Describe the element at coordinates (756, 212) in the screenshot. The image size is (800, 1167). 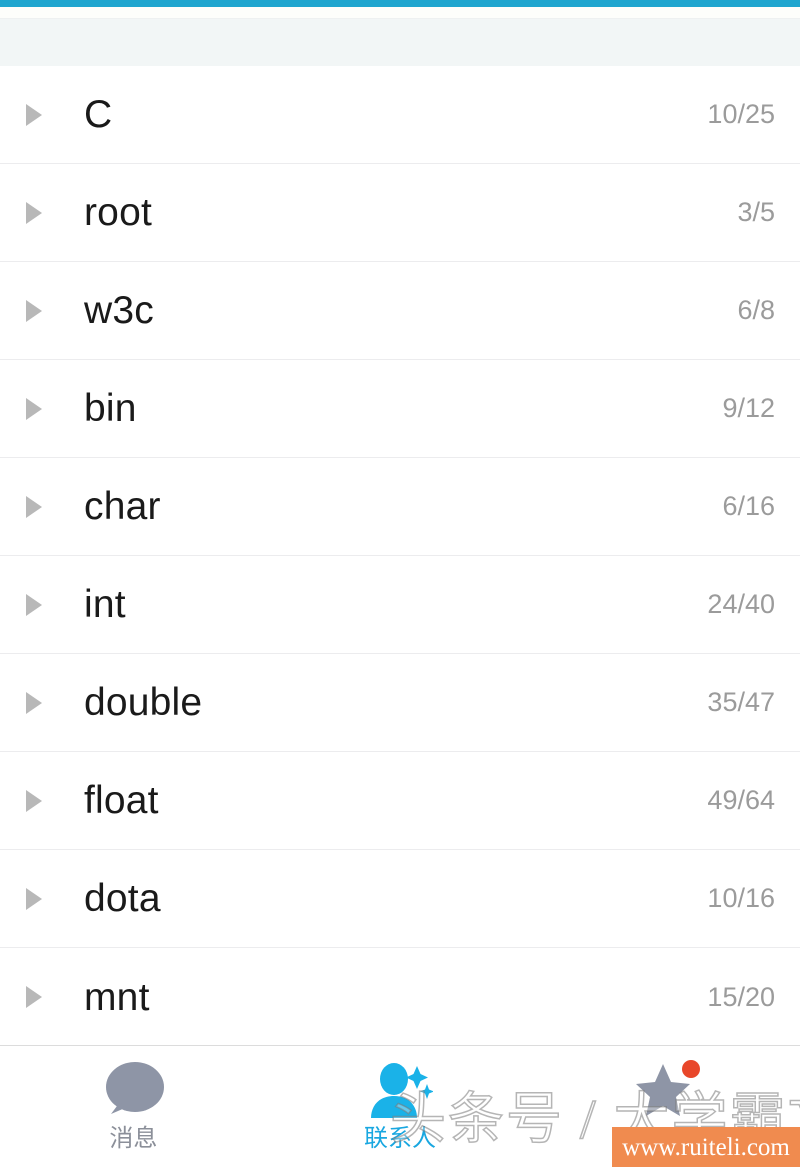
I see `row-count: 3/5` at that location.